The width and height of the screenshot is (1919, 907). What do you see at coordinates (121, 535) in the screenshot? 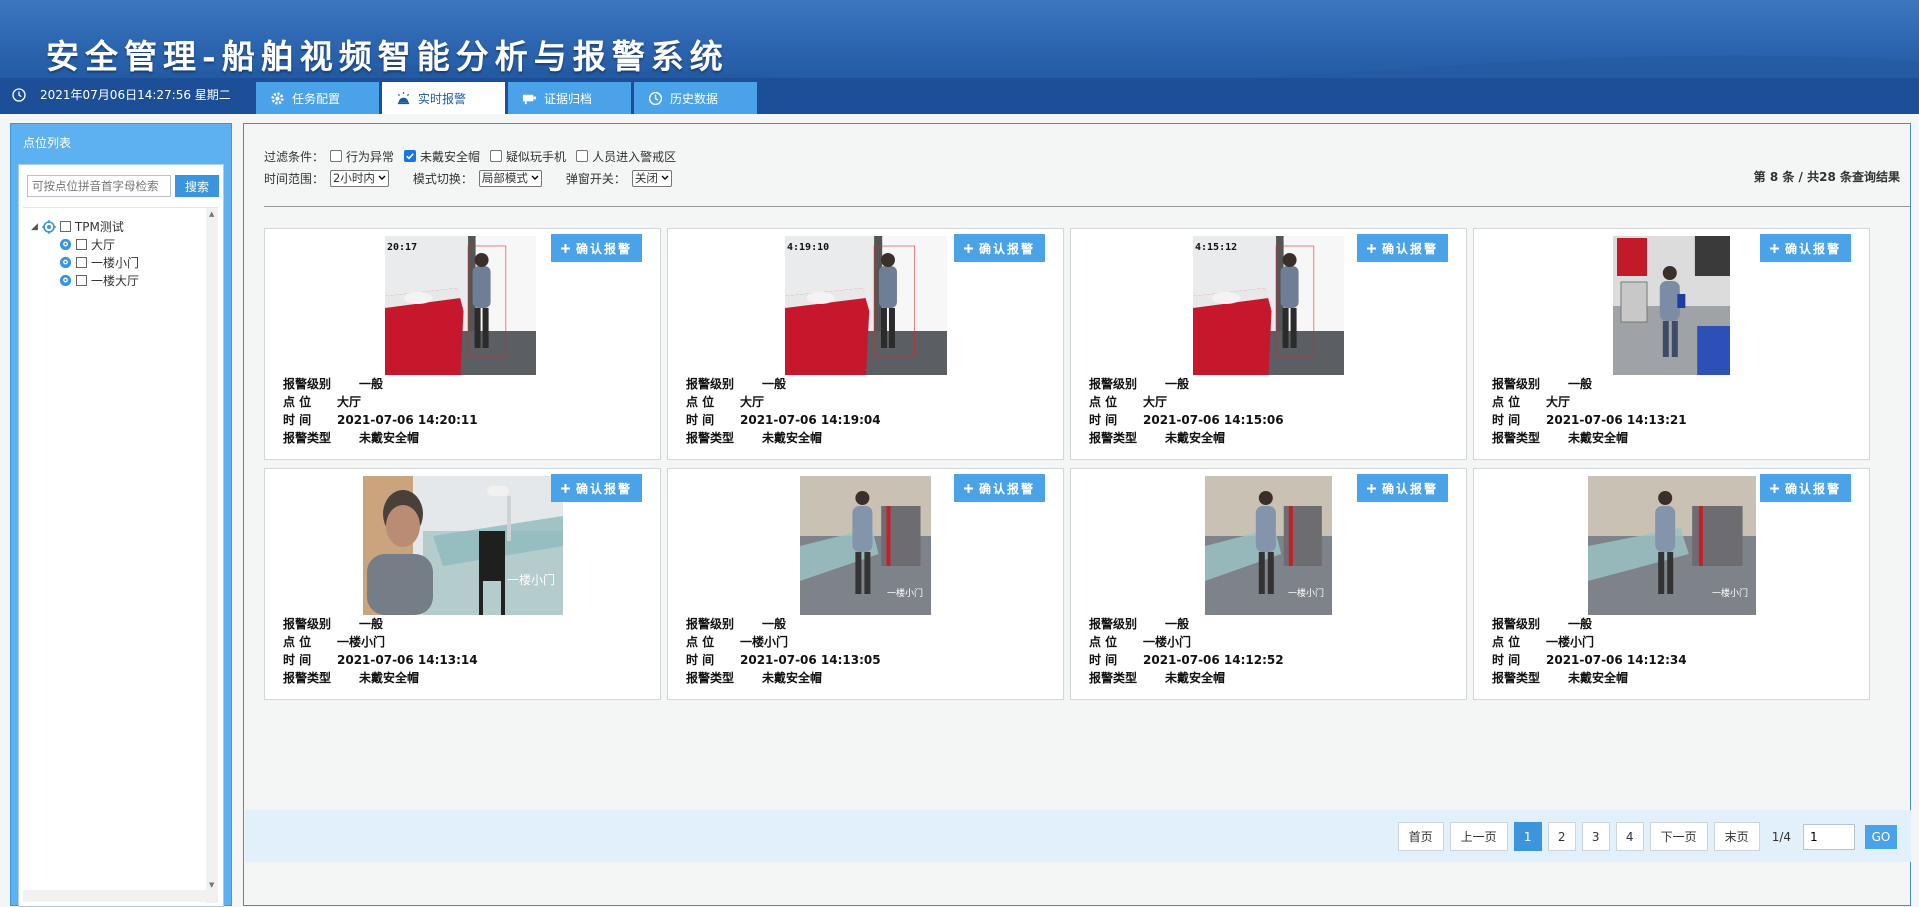
I see `point-list-body: 搜索 ◢ TPM测试 大厅 一楼小门 一楼大厅` at bounding box center [121, 535].